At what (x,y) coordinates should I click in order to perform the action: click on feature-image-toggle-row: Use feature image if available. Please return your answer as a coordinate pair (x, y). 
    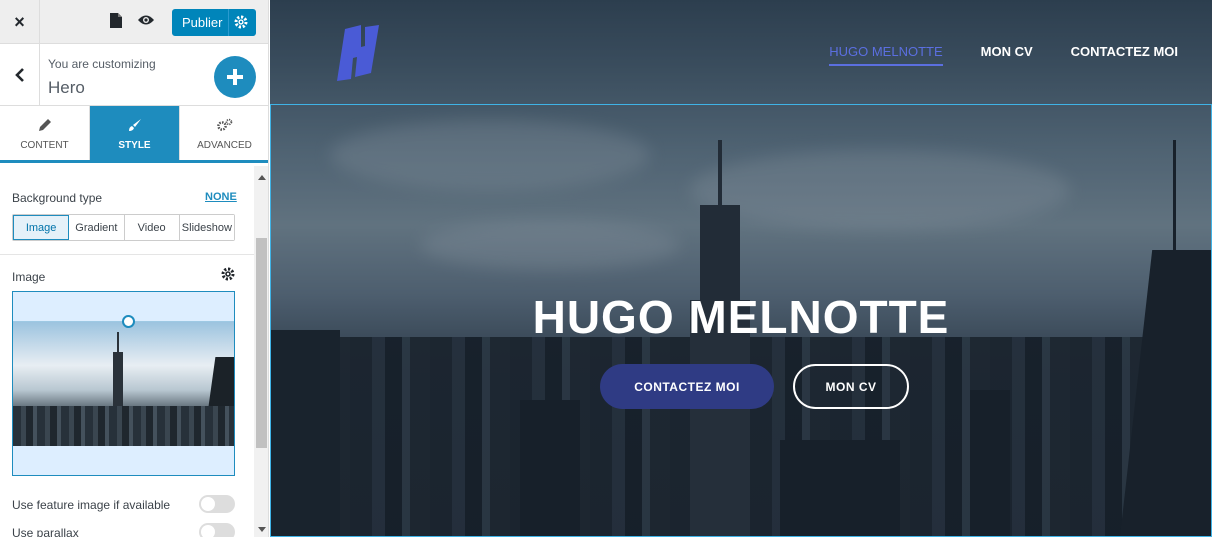
    Looking at the image, I should click on (123, 504).